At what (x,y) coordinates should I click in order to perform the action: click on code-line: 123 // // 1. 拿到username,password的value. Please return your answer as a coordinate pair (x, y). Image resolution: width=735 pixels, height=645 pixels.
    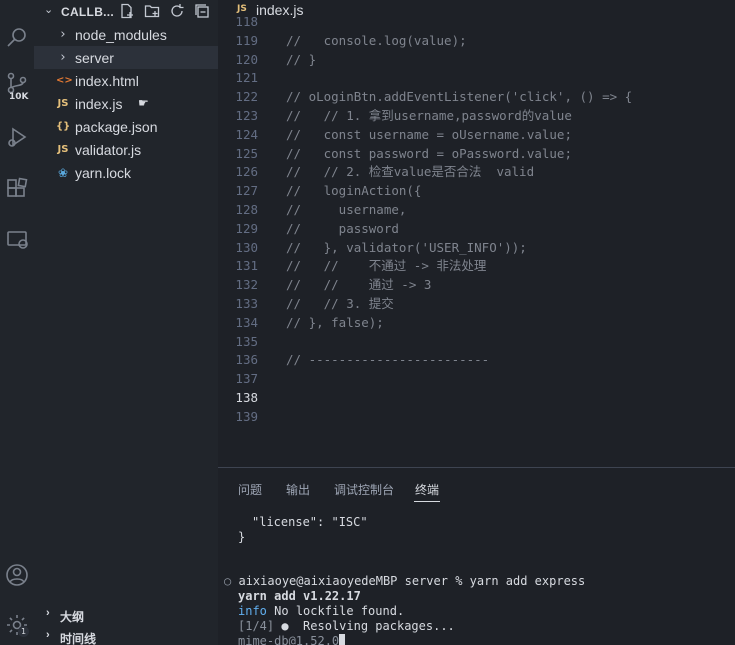
    Looking at the image, I should click on (476, 115).